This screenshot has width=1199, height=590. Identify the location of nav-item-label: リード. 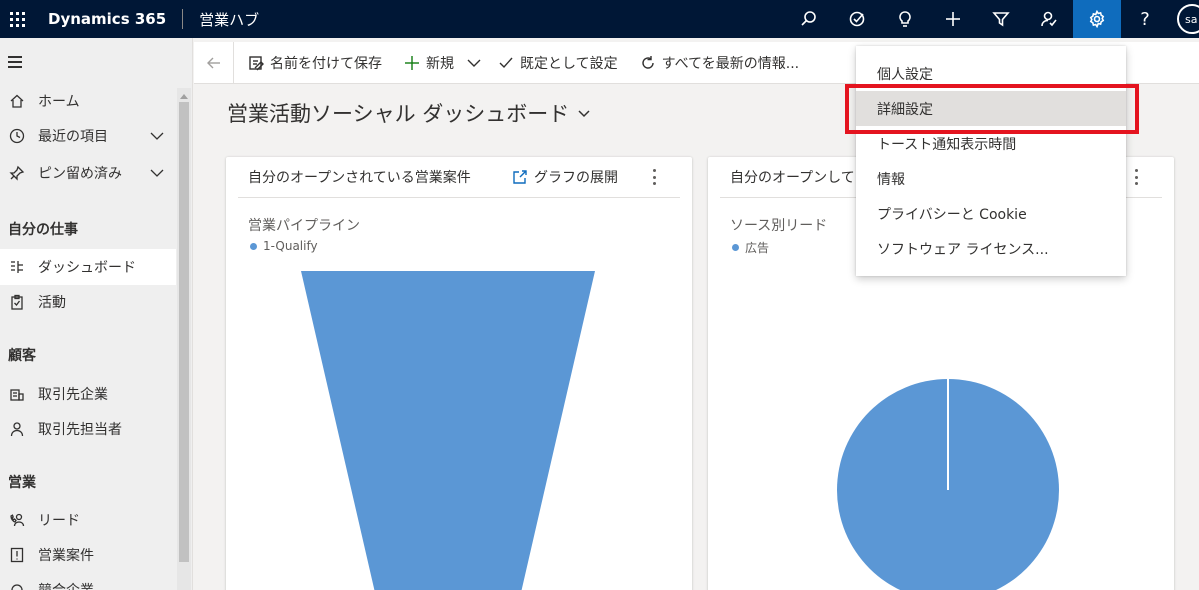
(59, 521).